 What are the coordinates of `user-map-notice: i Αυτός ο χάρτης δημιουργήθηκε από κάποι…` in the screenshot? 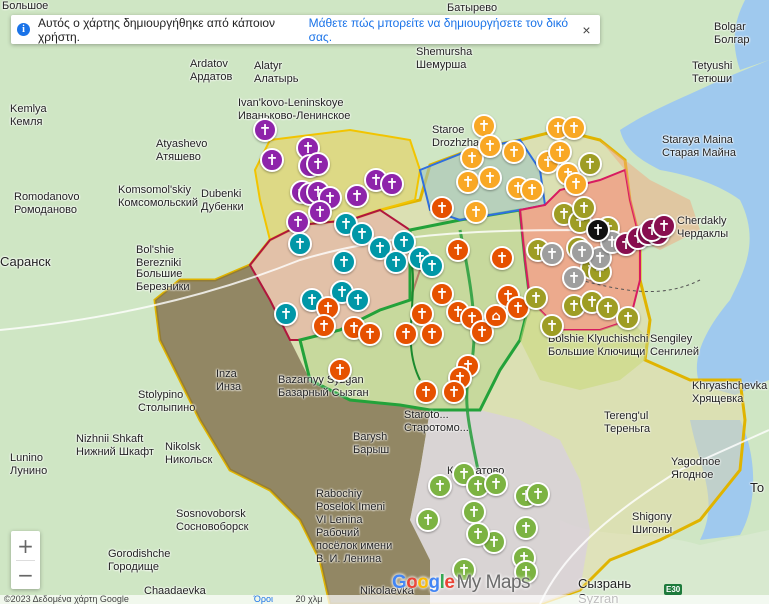 It's located at (305, 29).